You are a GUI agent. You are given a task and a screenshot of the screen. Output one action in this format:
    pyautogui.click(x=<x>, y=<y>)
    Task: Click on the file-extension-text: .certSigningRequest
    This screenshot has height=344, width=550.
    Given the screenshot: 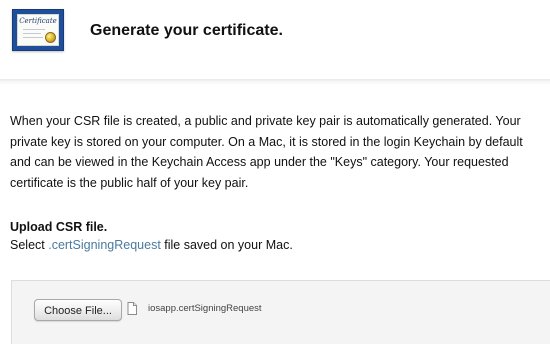 What is the action you would take?
    pyautogui.click(x=104, y=245)
    